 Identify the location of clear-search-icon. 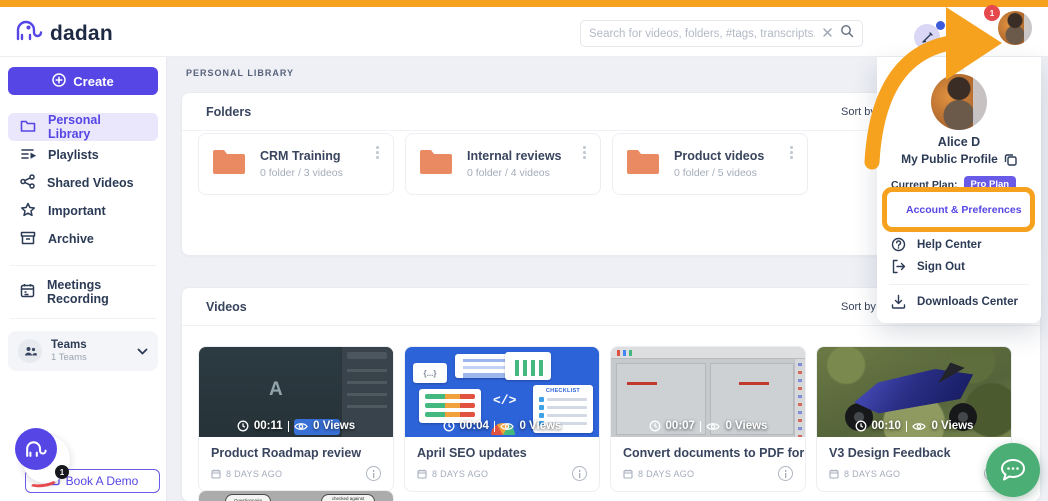
(827, 34).